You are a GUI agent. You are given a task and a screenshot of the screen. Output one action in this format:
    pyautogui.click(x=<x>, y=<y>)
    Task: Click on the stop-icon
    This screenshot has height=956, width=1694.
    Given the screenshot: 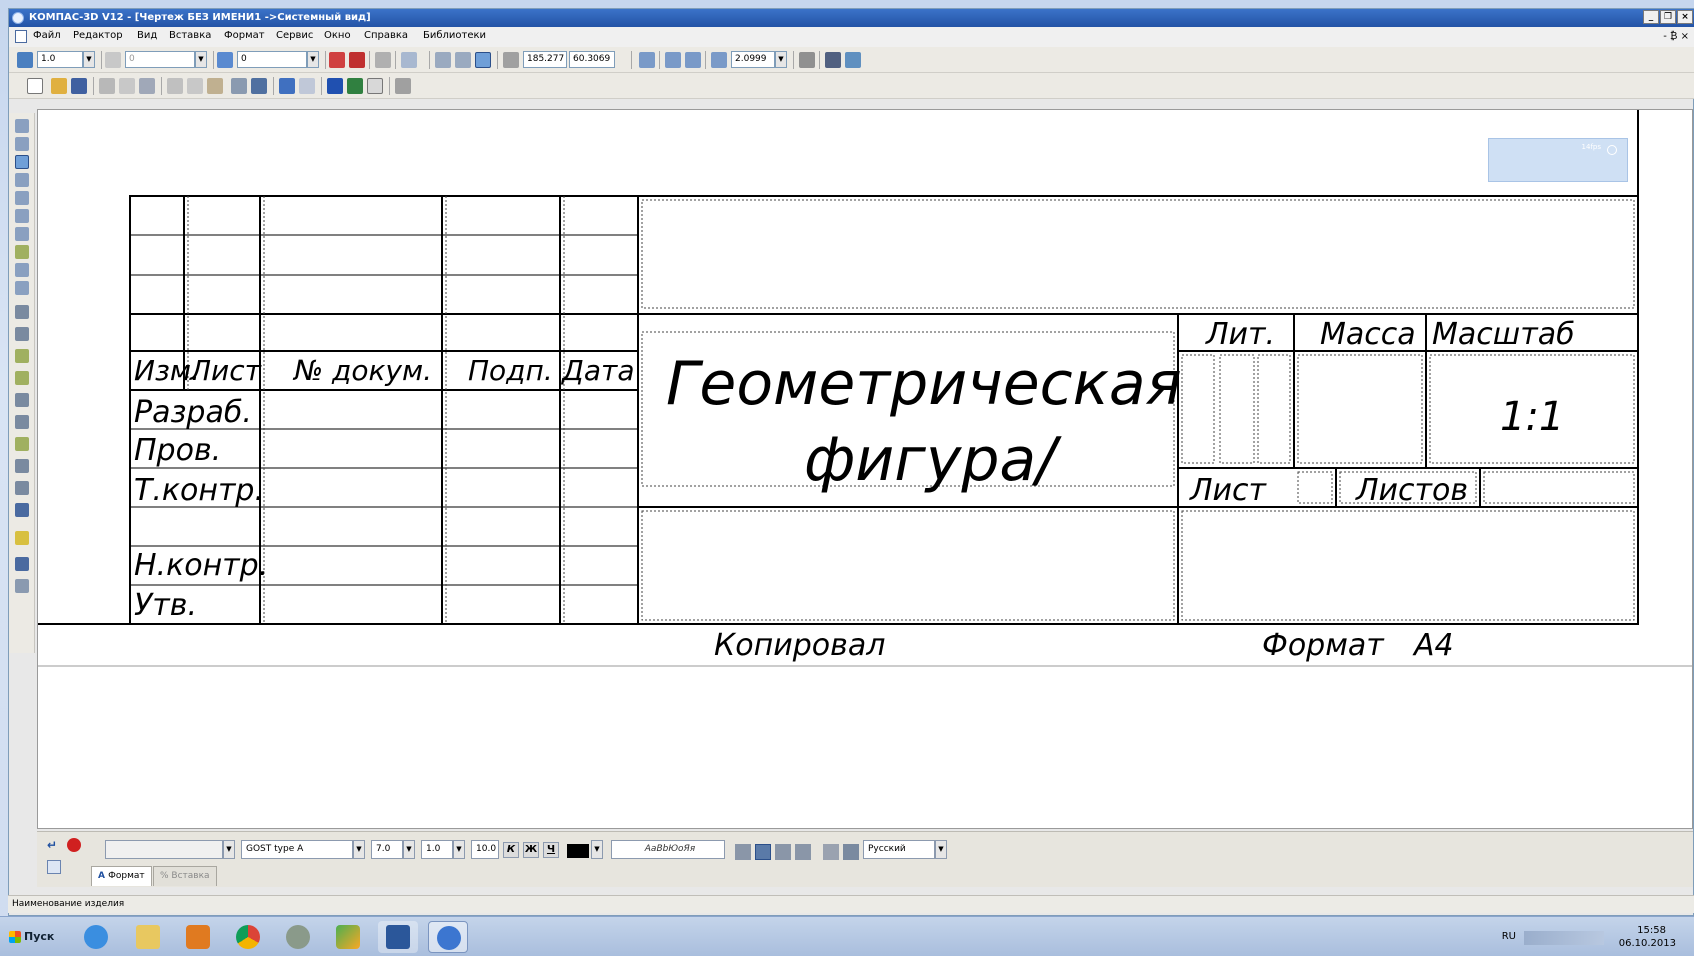 What is the action you would take?
    pyautogui.click(x=74, y=845)
    